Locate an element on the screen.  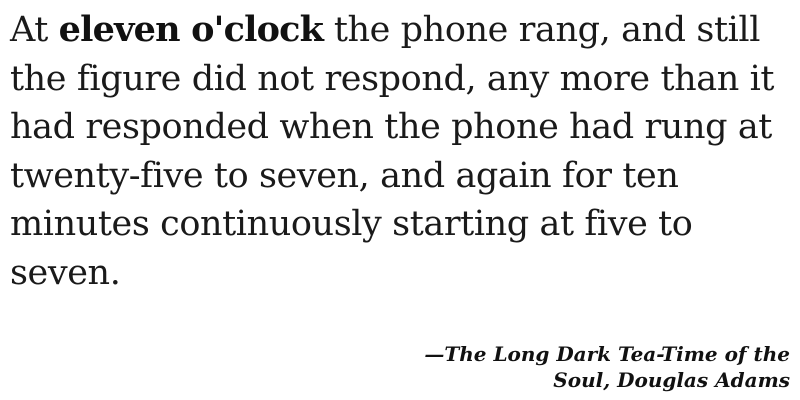
quote-lead: At is located at coordinates (34, 30).